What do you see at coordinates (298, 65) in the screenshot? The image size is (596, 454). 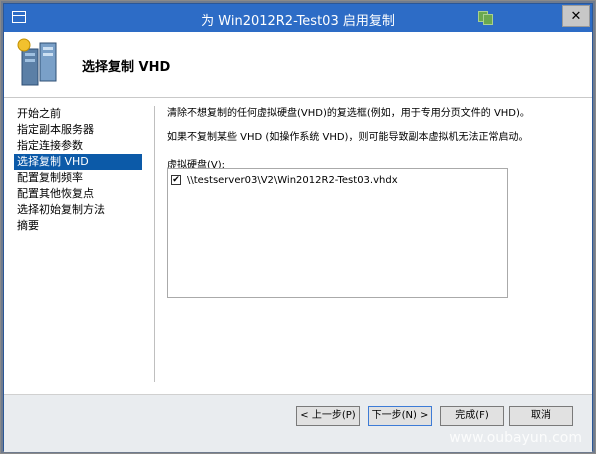 I see `wizard-header: 选择复制 VHD` at bounding box center [298, 65].